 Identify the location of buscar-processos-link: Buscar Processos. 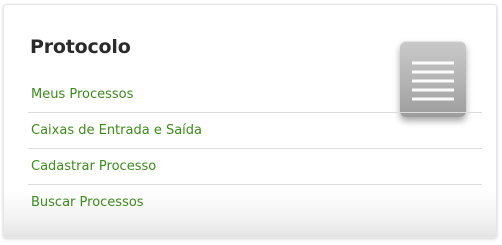
(87, 203).